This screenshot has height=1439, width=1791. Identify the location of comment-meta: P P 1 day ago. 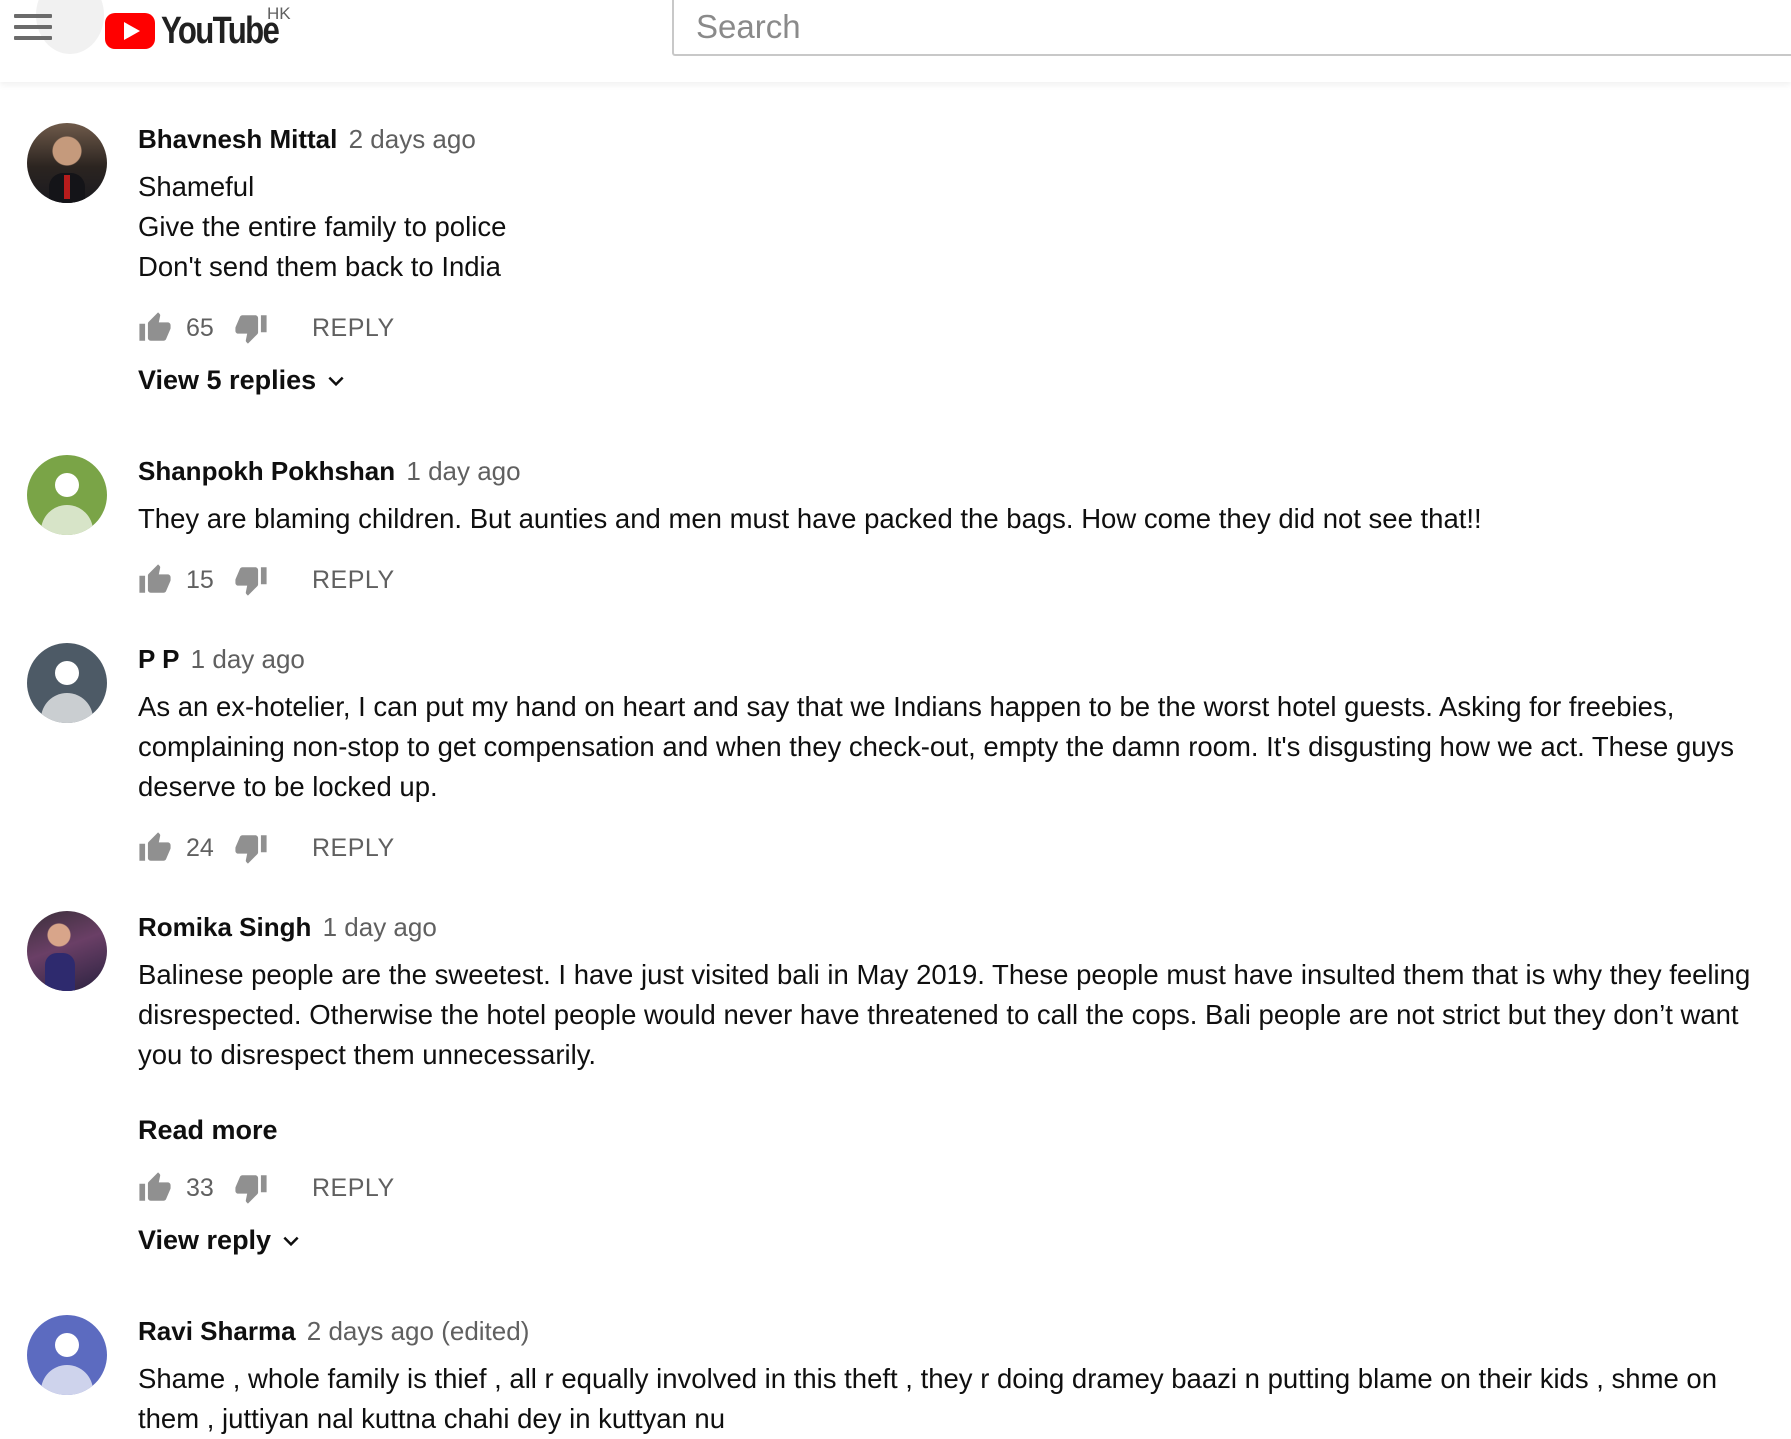
(221, 659).